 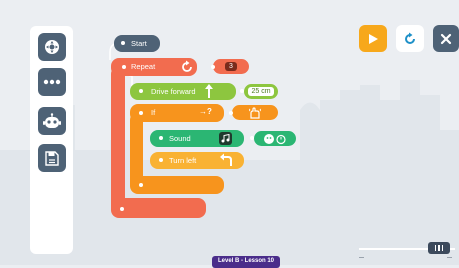 I want to click on music-note-icon, so click(x=225, y=138).